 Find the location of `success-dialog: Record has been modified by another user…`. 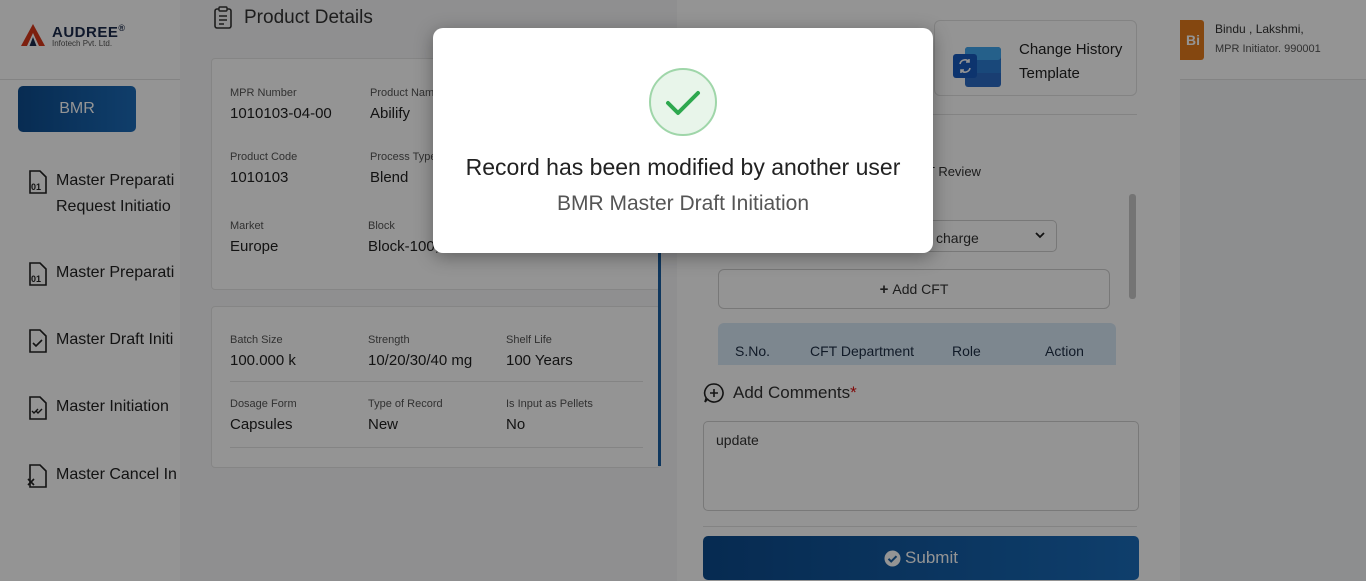

success-dialog: Record has been modified by another user… is located at coordinates (683, 140).